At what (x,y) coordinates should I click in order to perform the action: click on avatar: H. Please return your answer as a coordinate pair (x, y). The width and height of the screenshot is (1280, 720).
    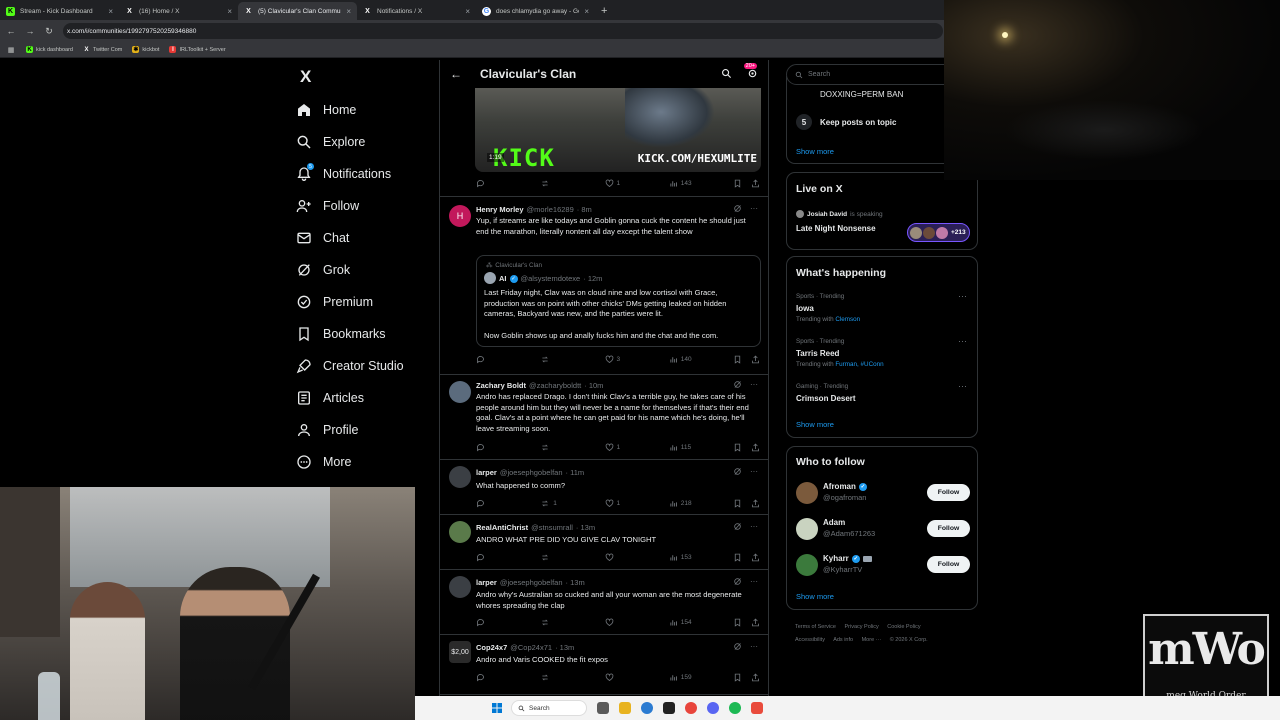
    Looking at the image, I should click on (460, 216).